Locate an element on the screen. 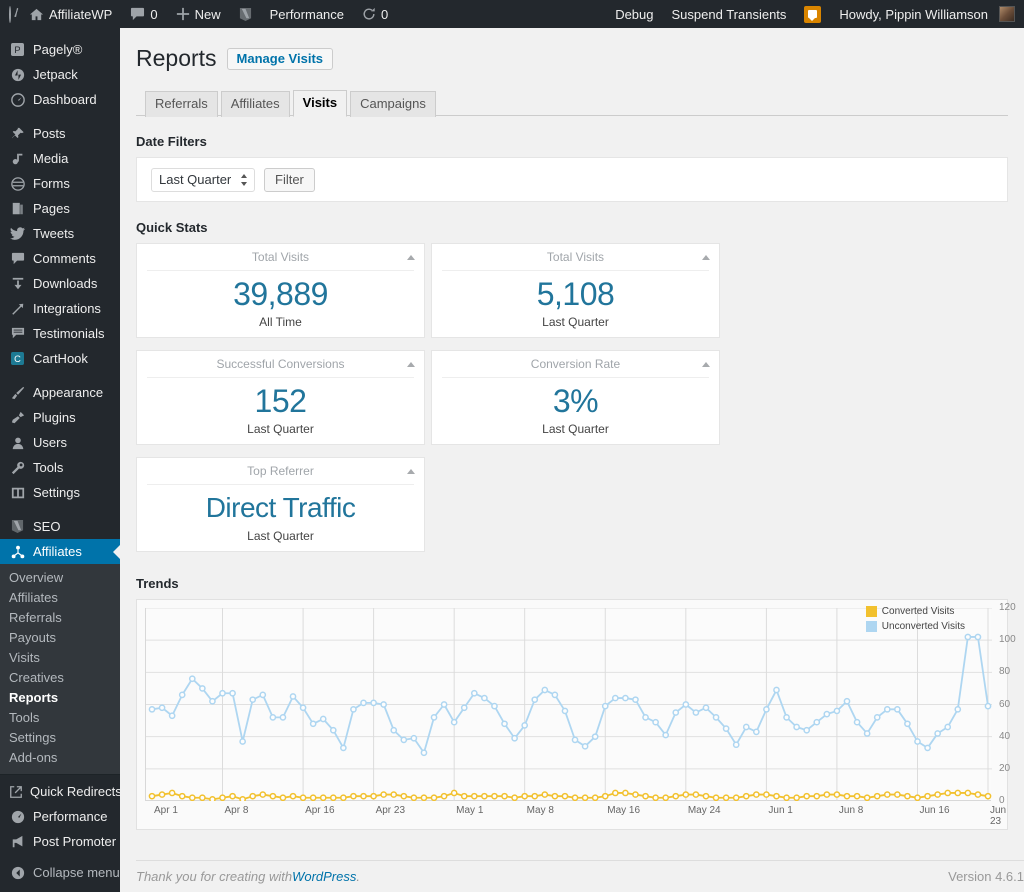 The width and height of the screenshot is (1024, 892). tab-affiliates: Affiliates is located at coordinates (255, 104).